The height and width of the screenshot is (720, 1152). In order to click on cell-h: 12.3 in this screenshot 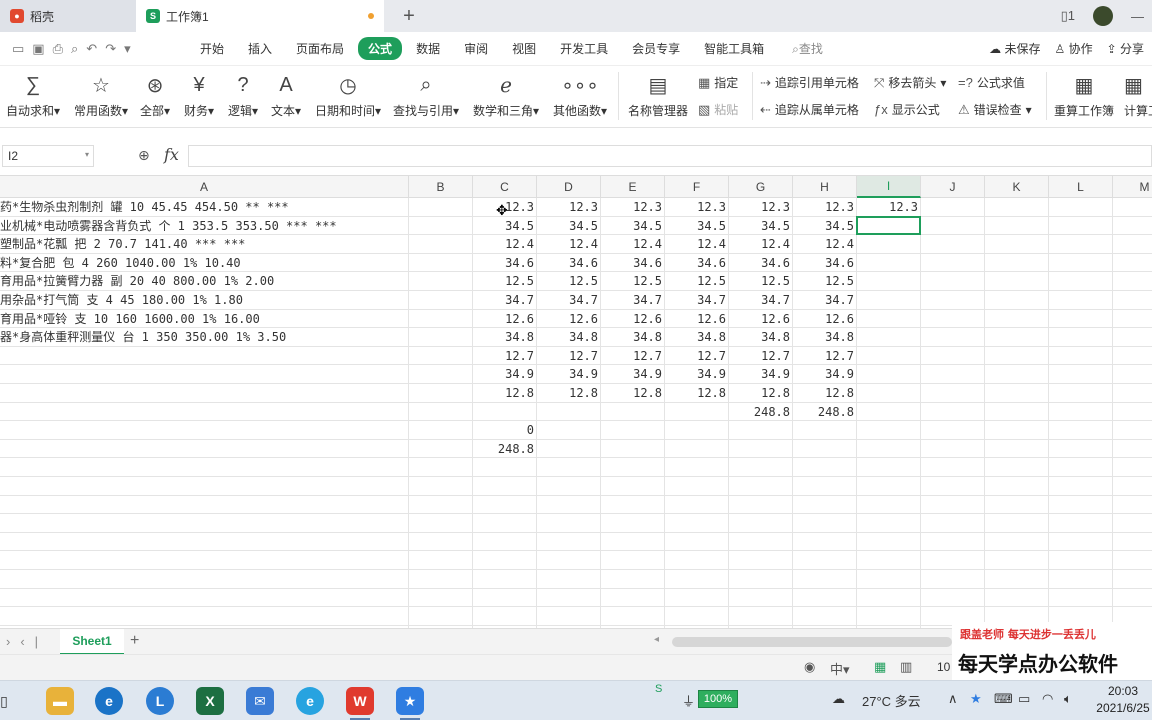, I will do `click(825, 207)`.